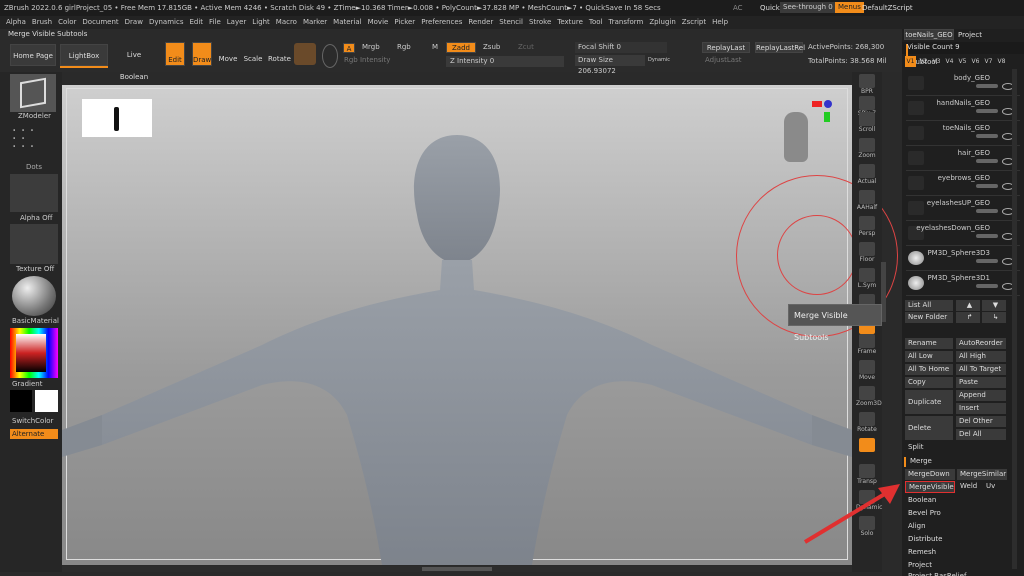 The image size is (1024, 576). Describe the element at coordinates (694, 22) in the screenshot. I see `menu-zscript: Zscript` at that location.